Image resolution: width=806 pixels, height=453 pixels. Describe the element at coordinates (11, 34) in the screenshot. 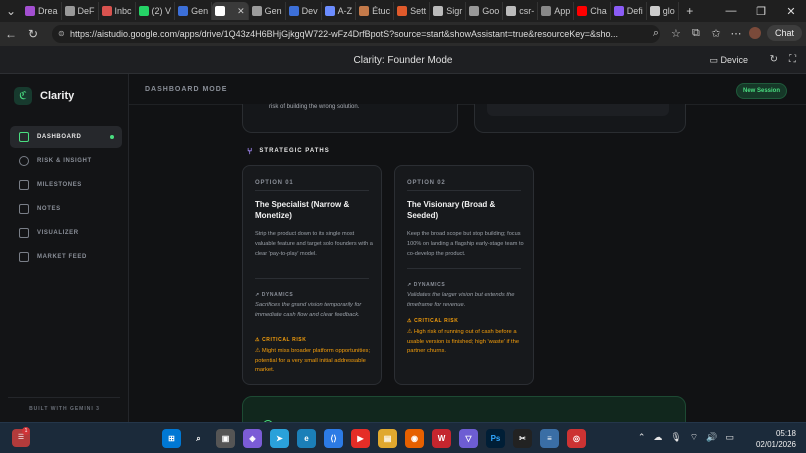

I see `back-icon: ←` at that location.